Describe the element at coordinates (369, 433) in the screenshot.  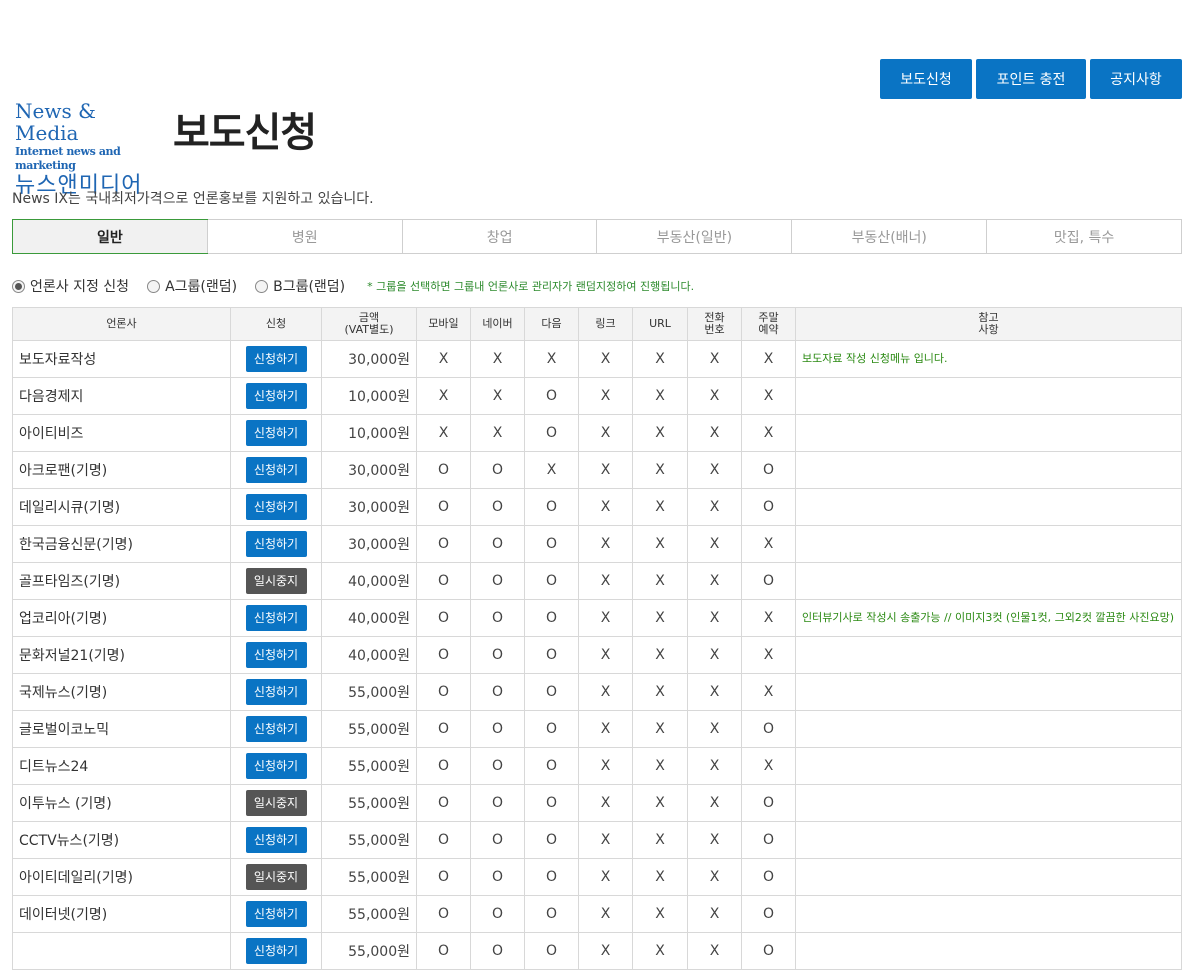
I see `price-cell: 10,000원` at that location.